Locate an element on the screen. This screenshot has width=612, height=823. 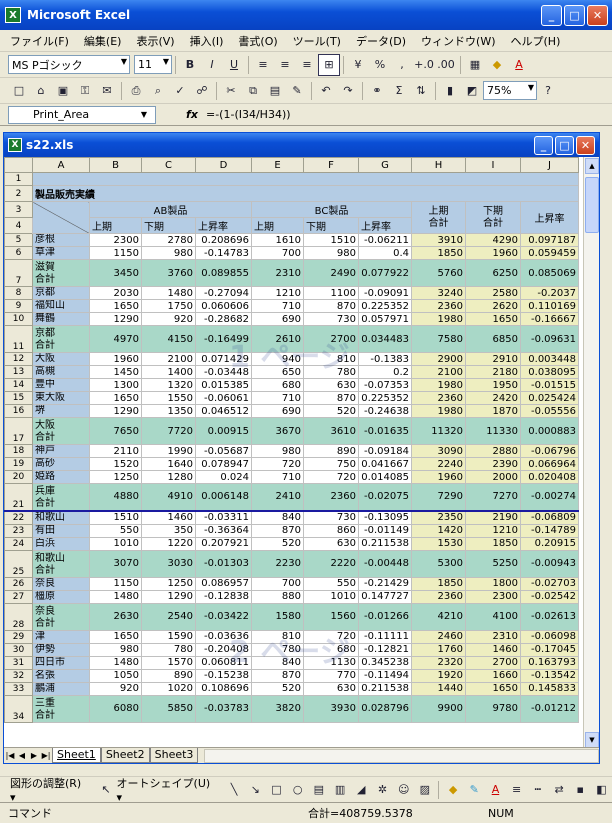
location-cell: 姫路 is located at coordinates (61, 477).